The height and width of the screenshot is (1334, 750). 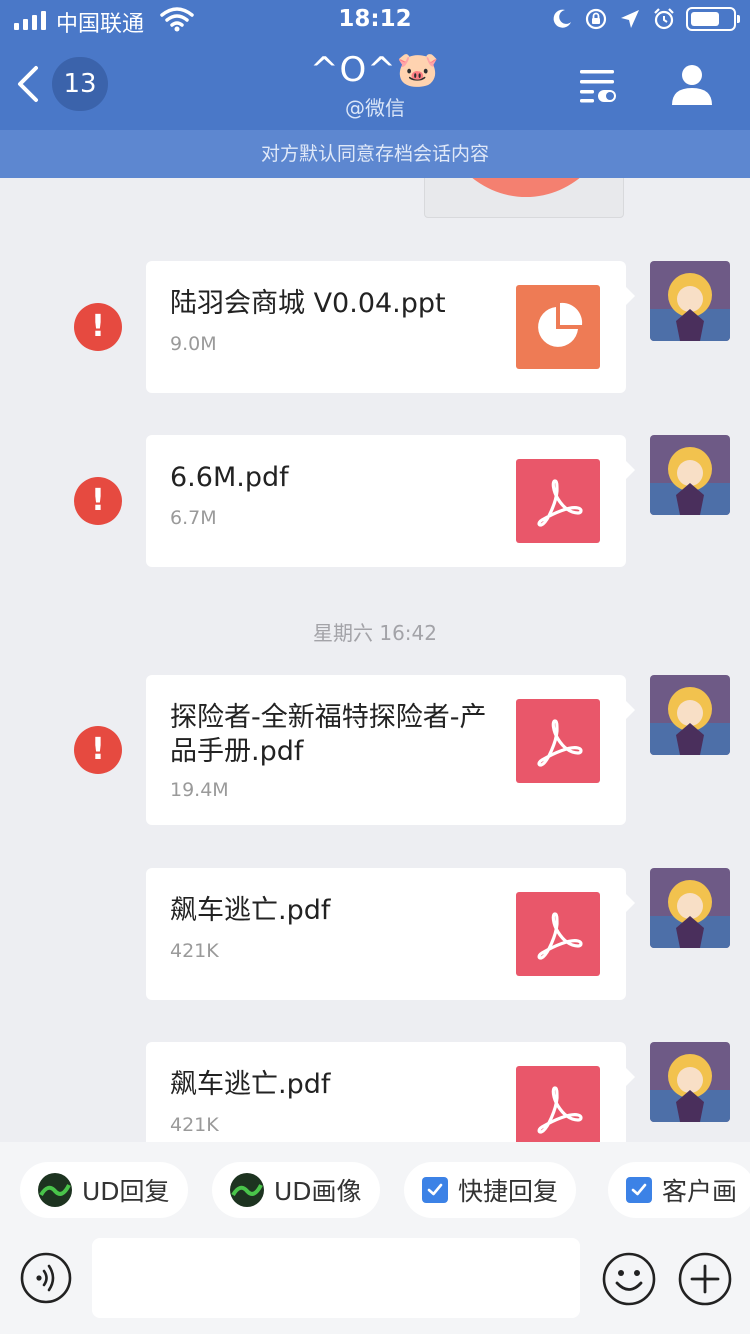 I want to click on quick-reply-button: 快捷回复, so click(x=490, y=1190).